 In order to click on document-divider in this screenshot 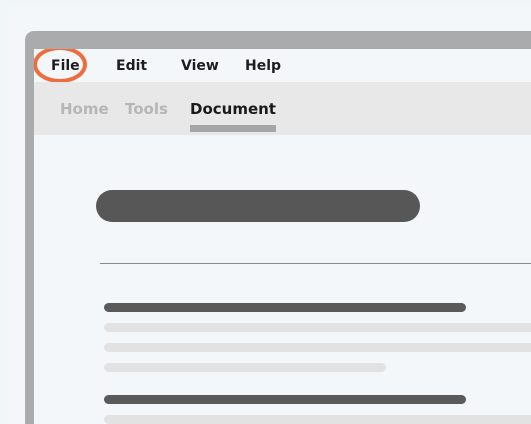, I will do `click(315, 263)`.